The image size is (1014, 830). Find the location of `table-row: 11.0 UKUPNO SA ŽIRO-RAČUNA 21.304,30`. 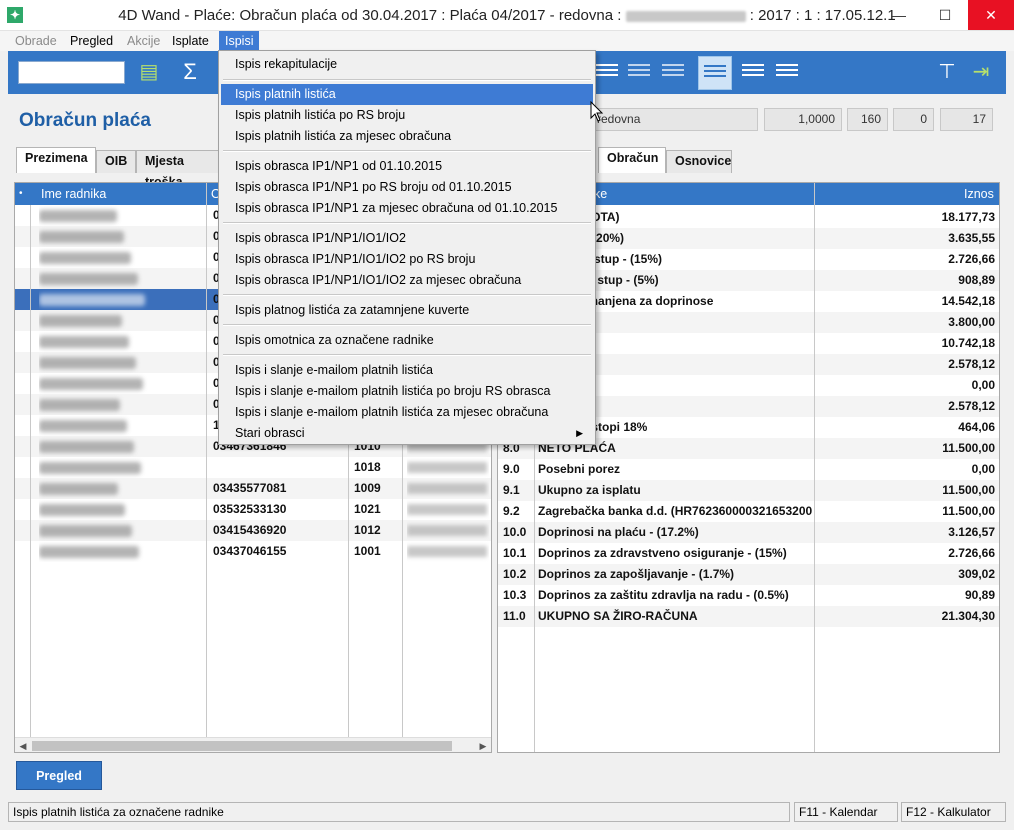

table-row: 11.0 UKUPNO SA ŽIRO-RAČUNA 21.304,30 is located at coordinates (748, 616).